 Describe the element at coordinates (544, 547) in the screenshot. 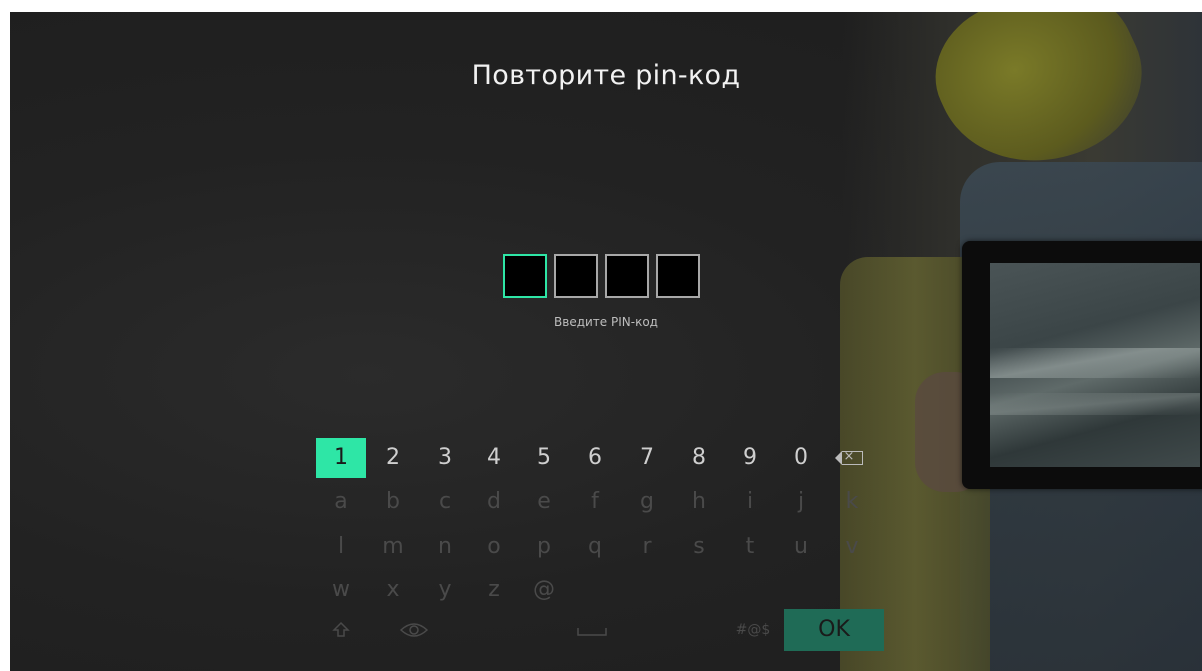

I see `key-p: p` at that location.